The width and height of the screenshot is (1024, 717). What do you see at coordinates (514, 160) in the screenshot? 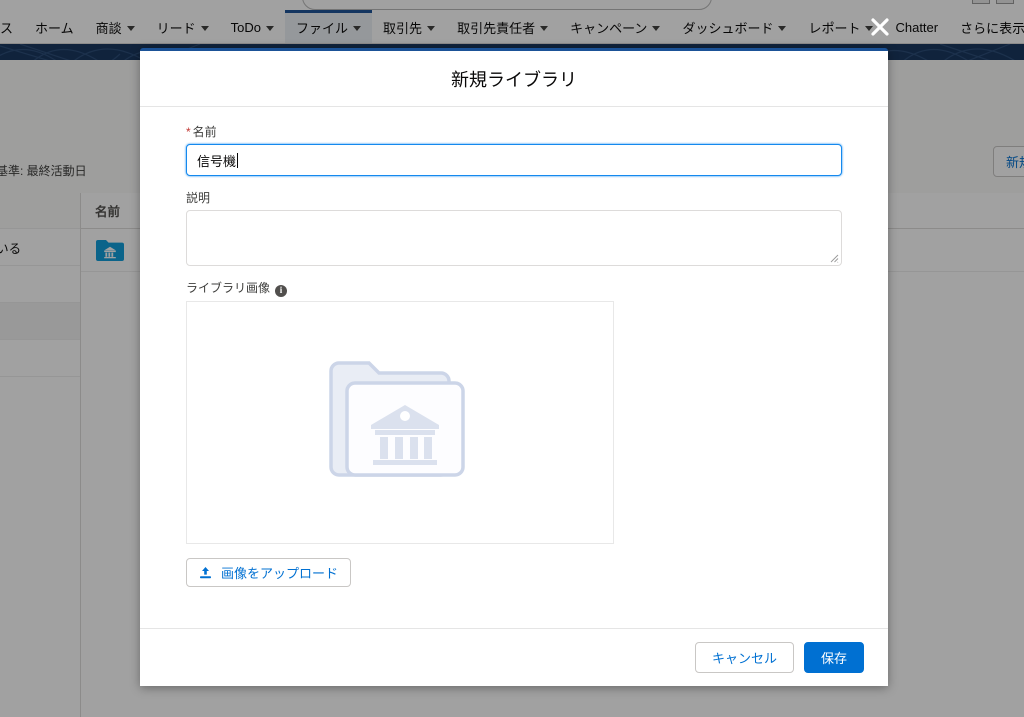
I see `name-input: 信号機` at bounding box center [514, 160].